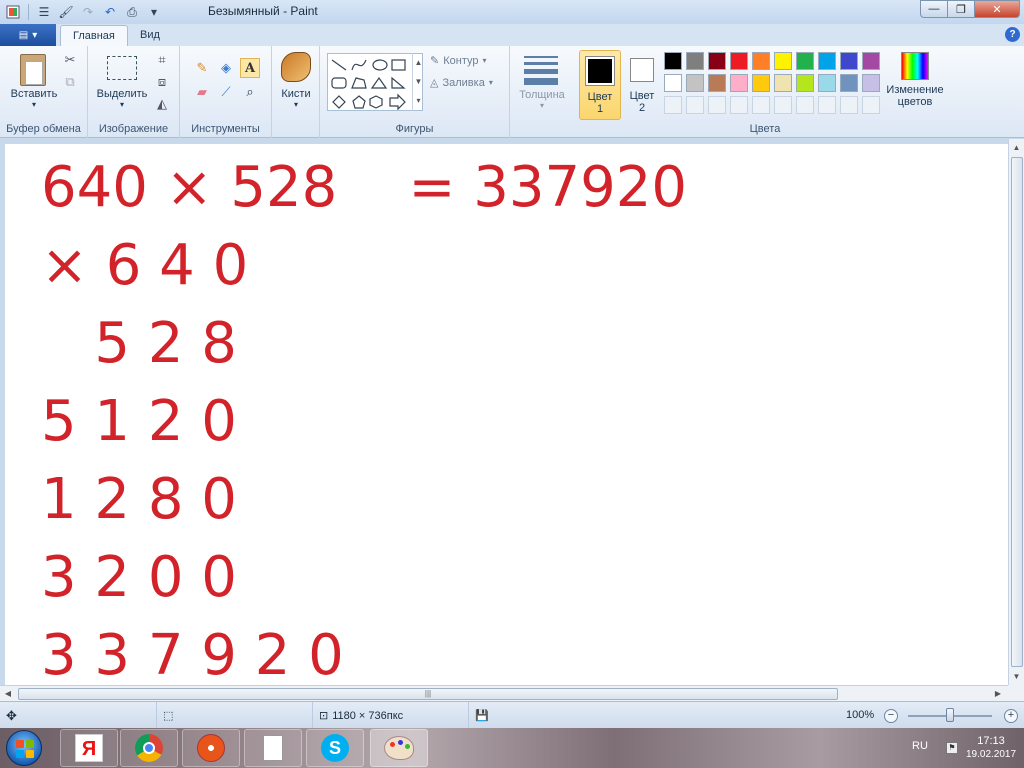 The image size is (1024, 768). Describe the element at coordinates (162, 104) in the screenshot. I see `rotate-icon: ◭` at that location.